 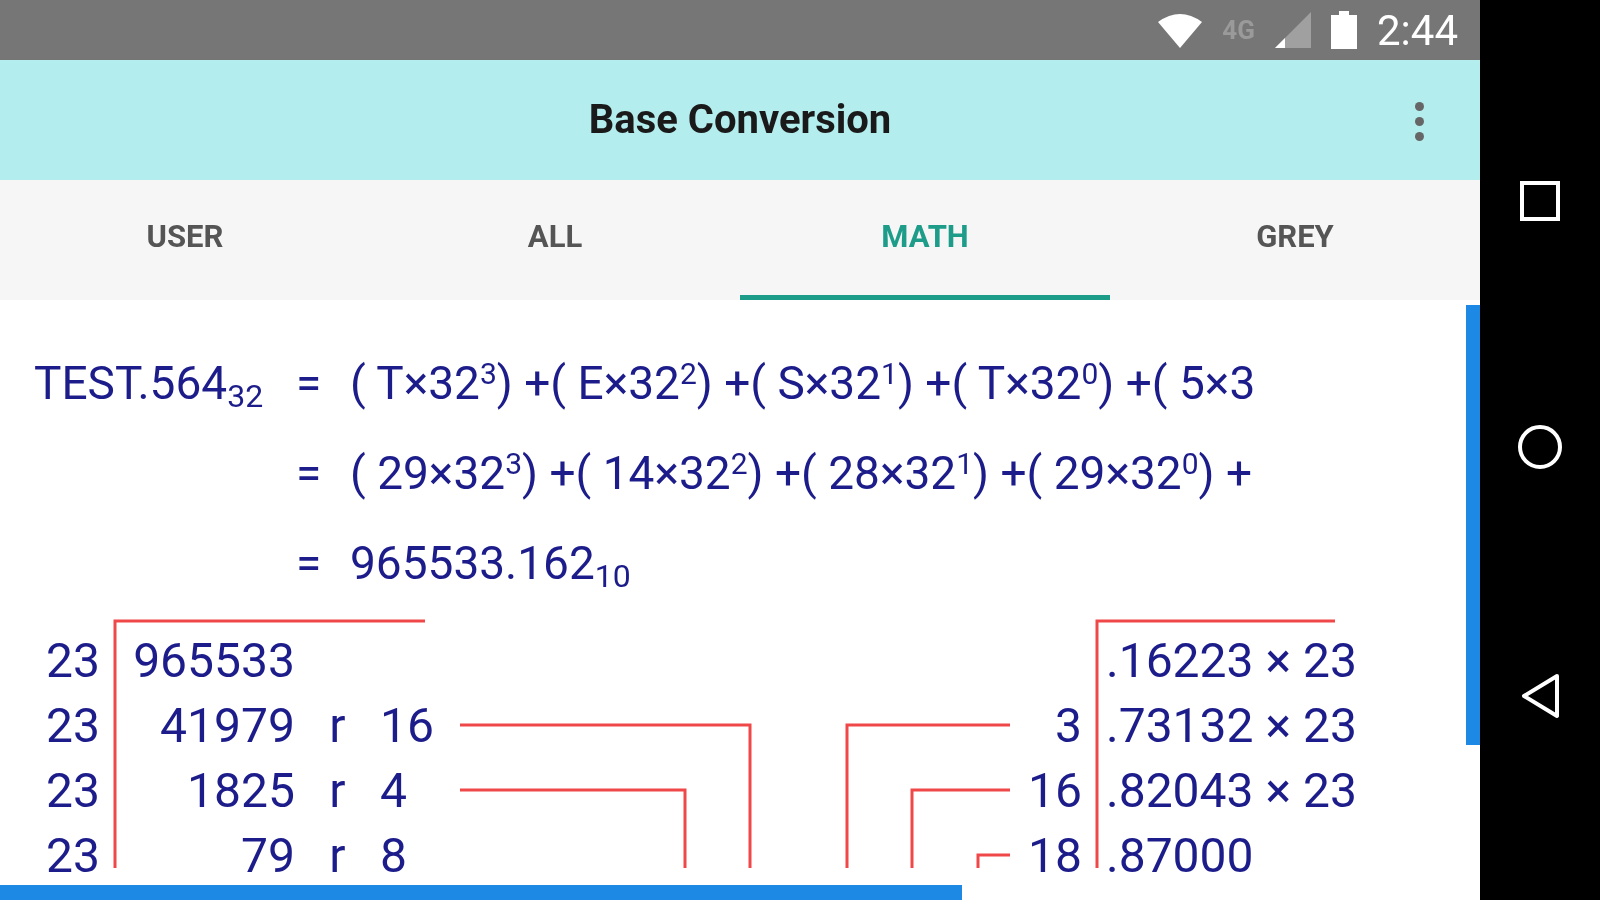 What do you see at coordinates (740, 120) in the screenshot?
I see `app-title: Base Conversion` at bounding box center [740, 120].